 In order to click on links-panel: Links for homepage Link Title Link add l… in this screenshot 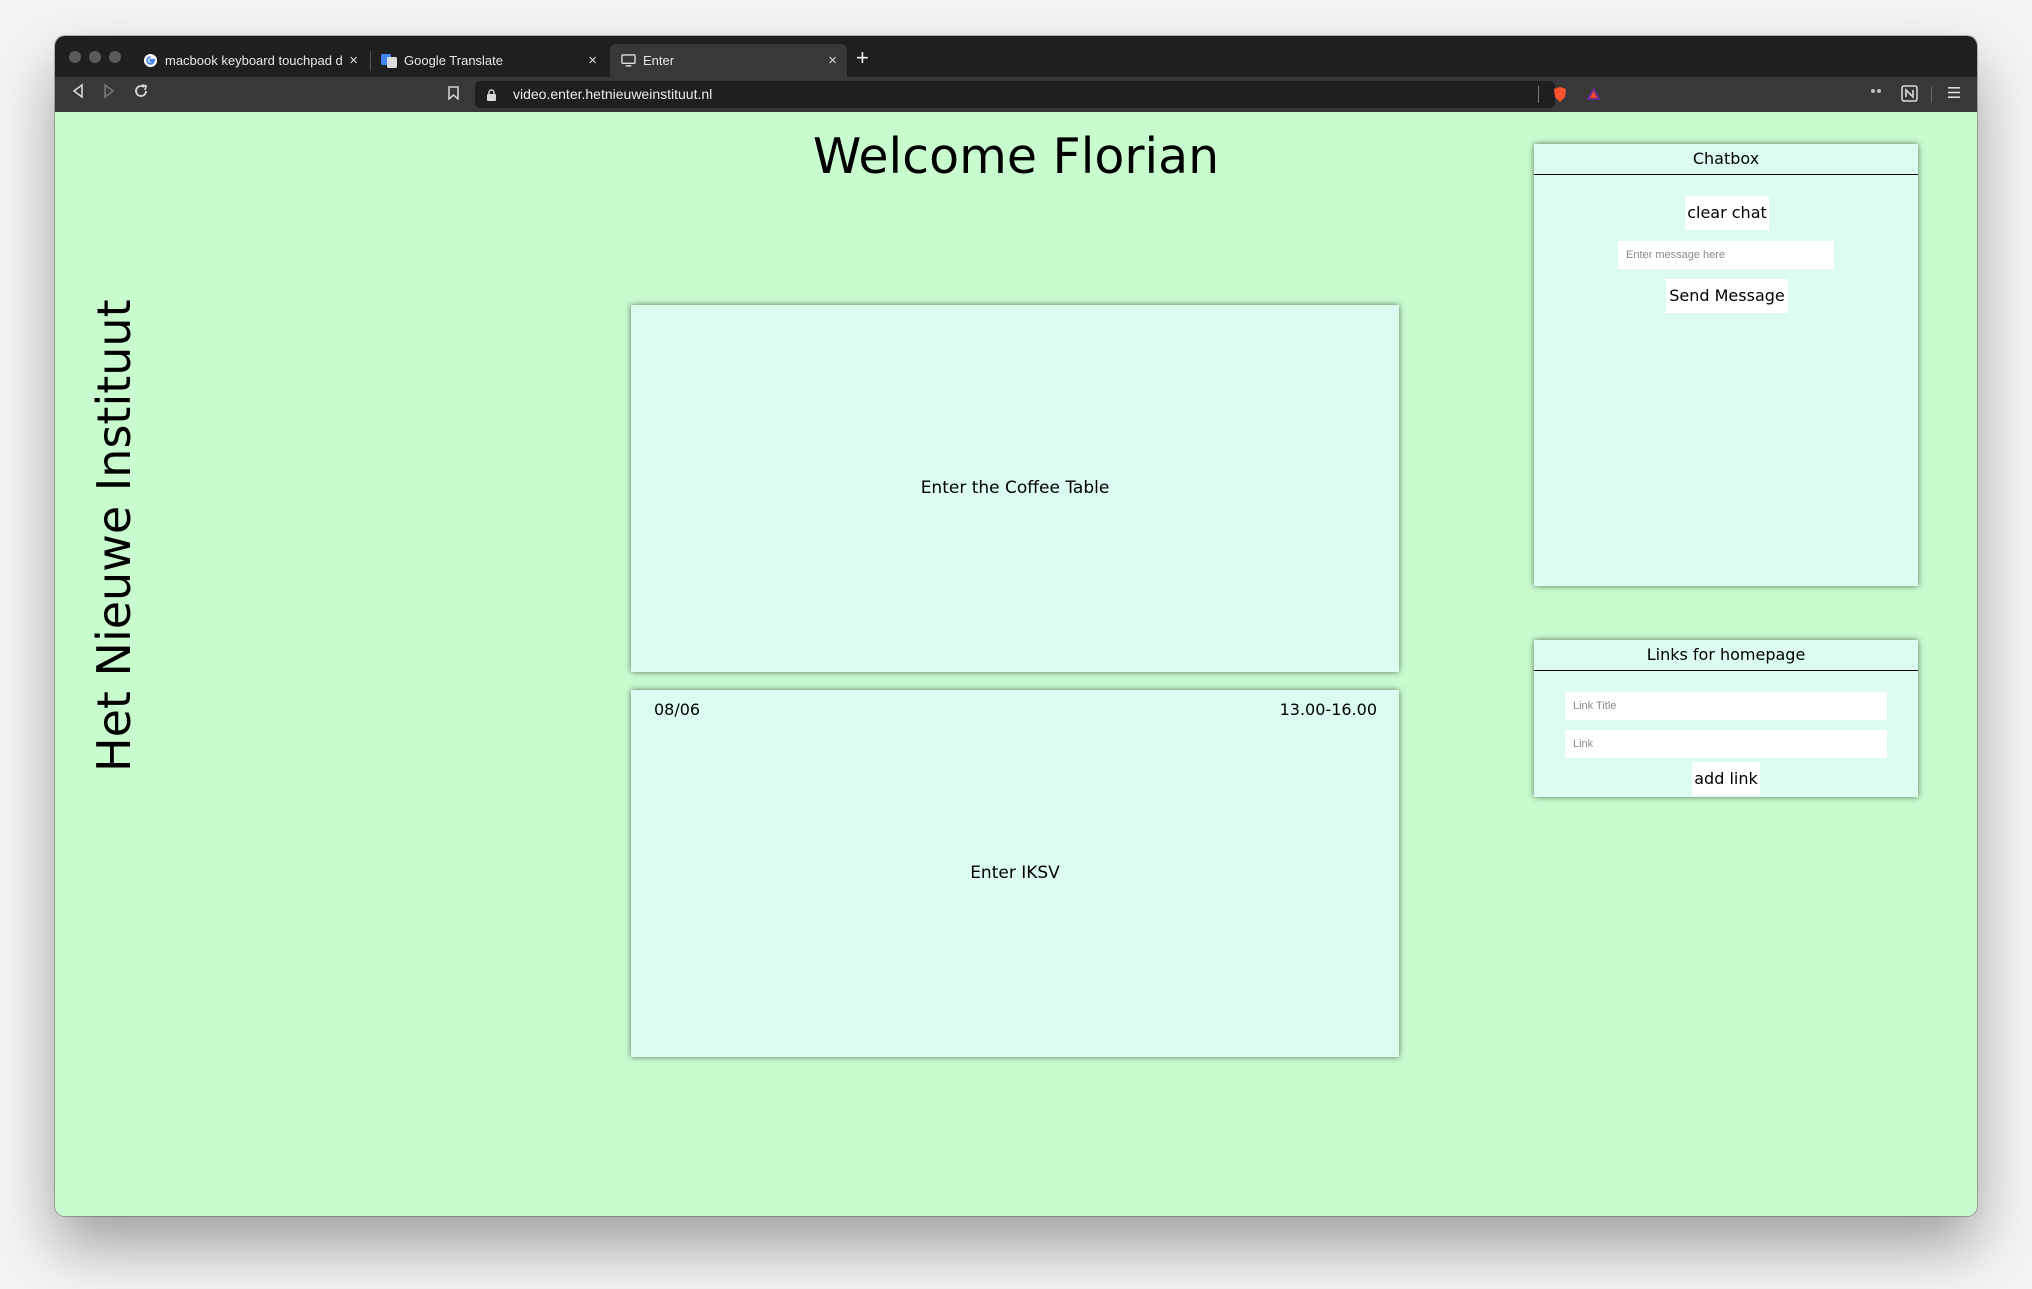, I will do `click(1726, 718)`.